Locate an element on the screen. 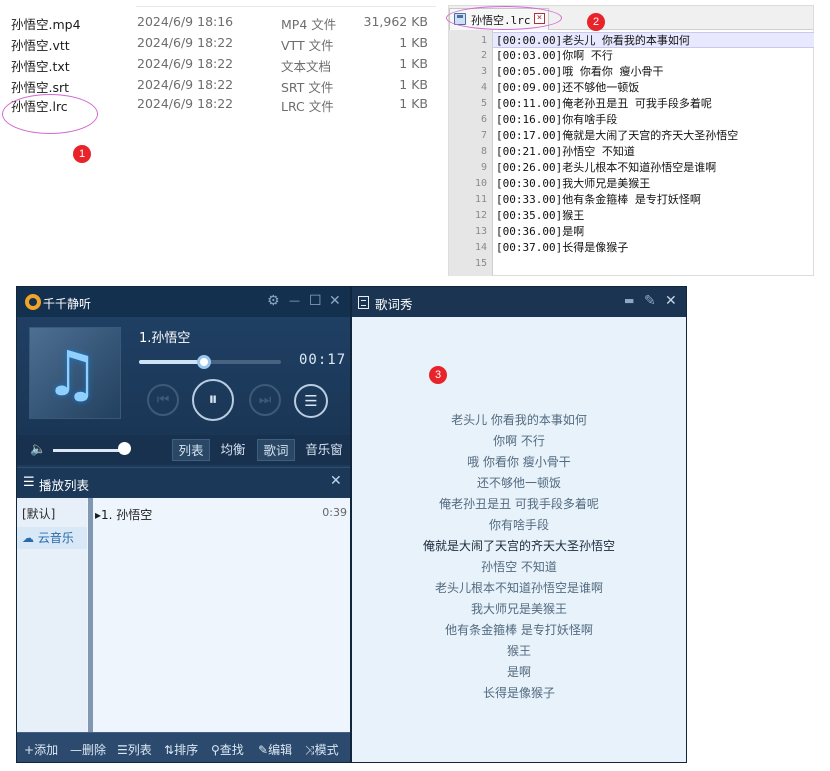 This screenshot has width=830, height=771. line-number: 11 is located at coordinates (480, 199).